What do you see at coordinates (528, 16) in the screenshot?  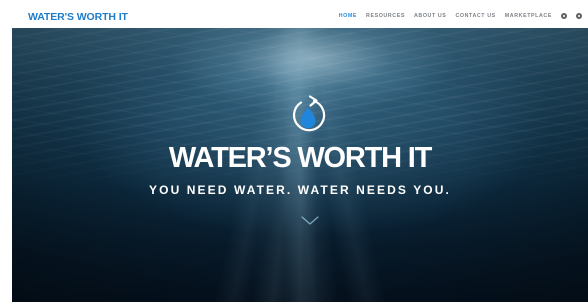 I see `nav-marketplace: MARKETPLACE` at bounding box center [528, 16].